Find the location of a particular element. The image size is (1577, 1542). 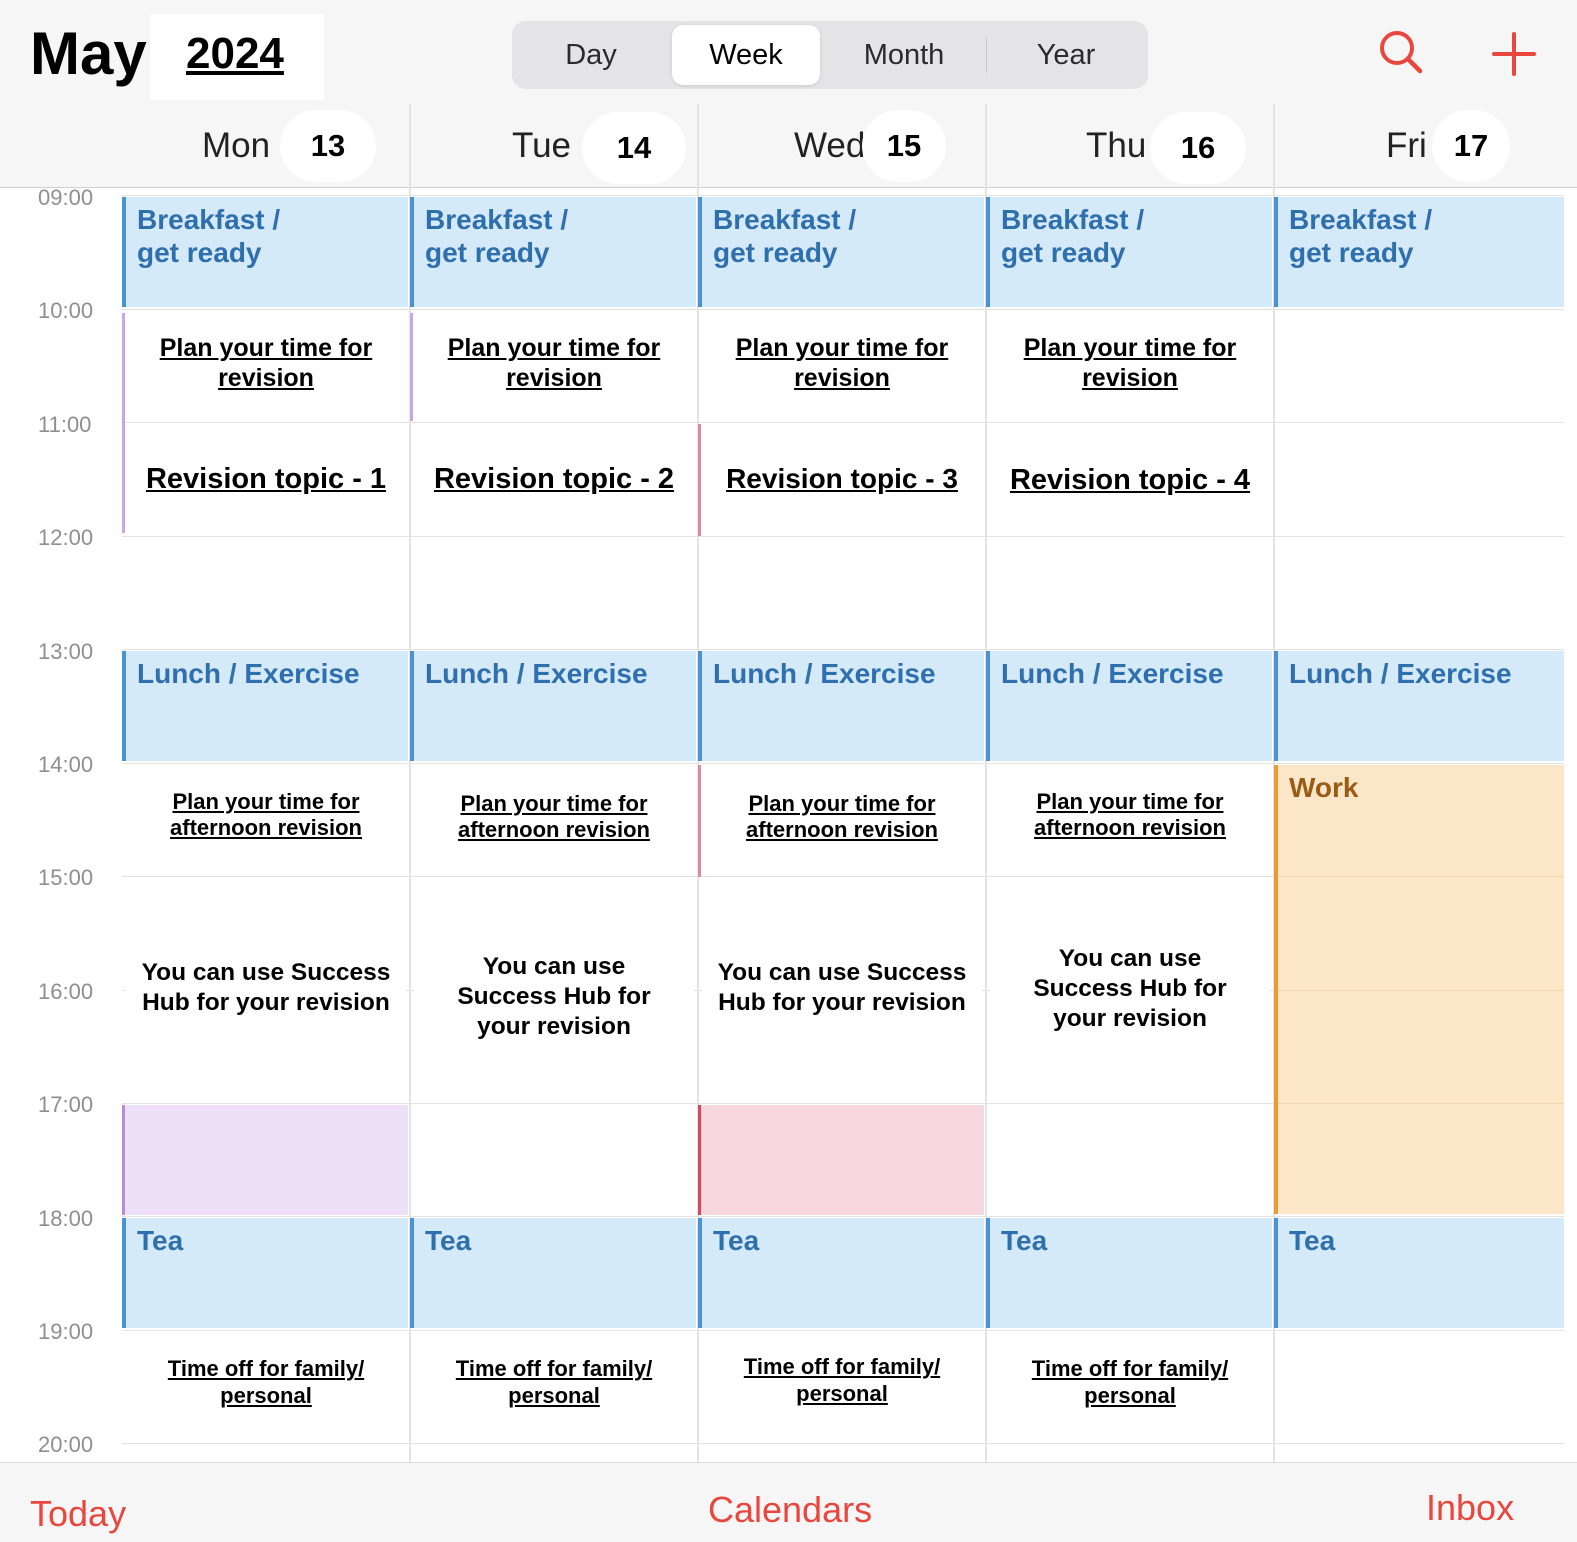

event-revision-topic: Revision topic - 2 is located at coordinates (554, 479).